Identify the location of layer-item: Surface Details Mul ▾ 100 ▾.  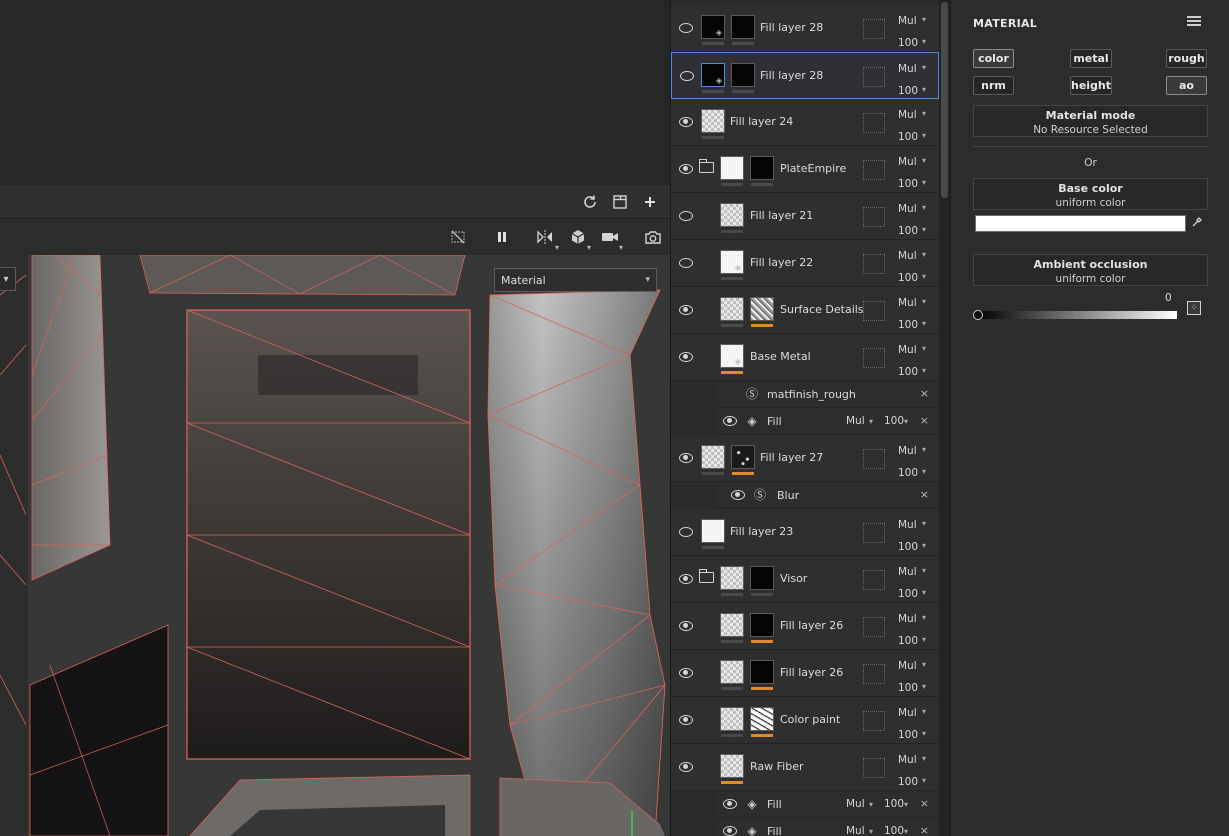
(805, 310).